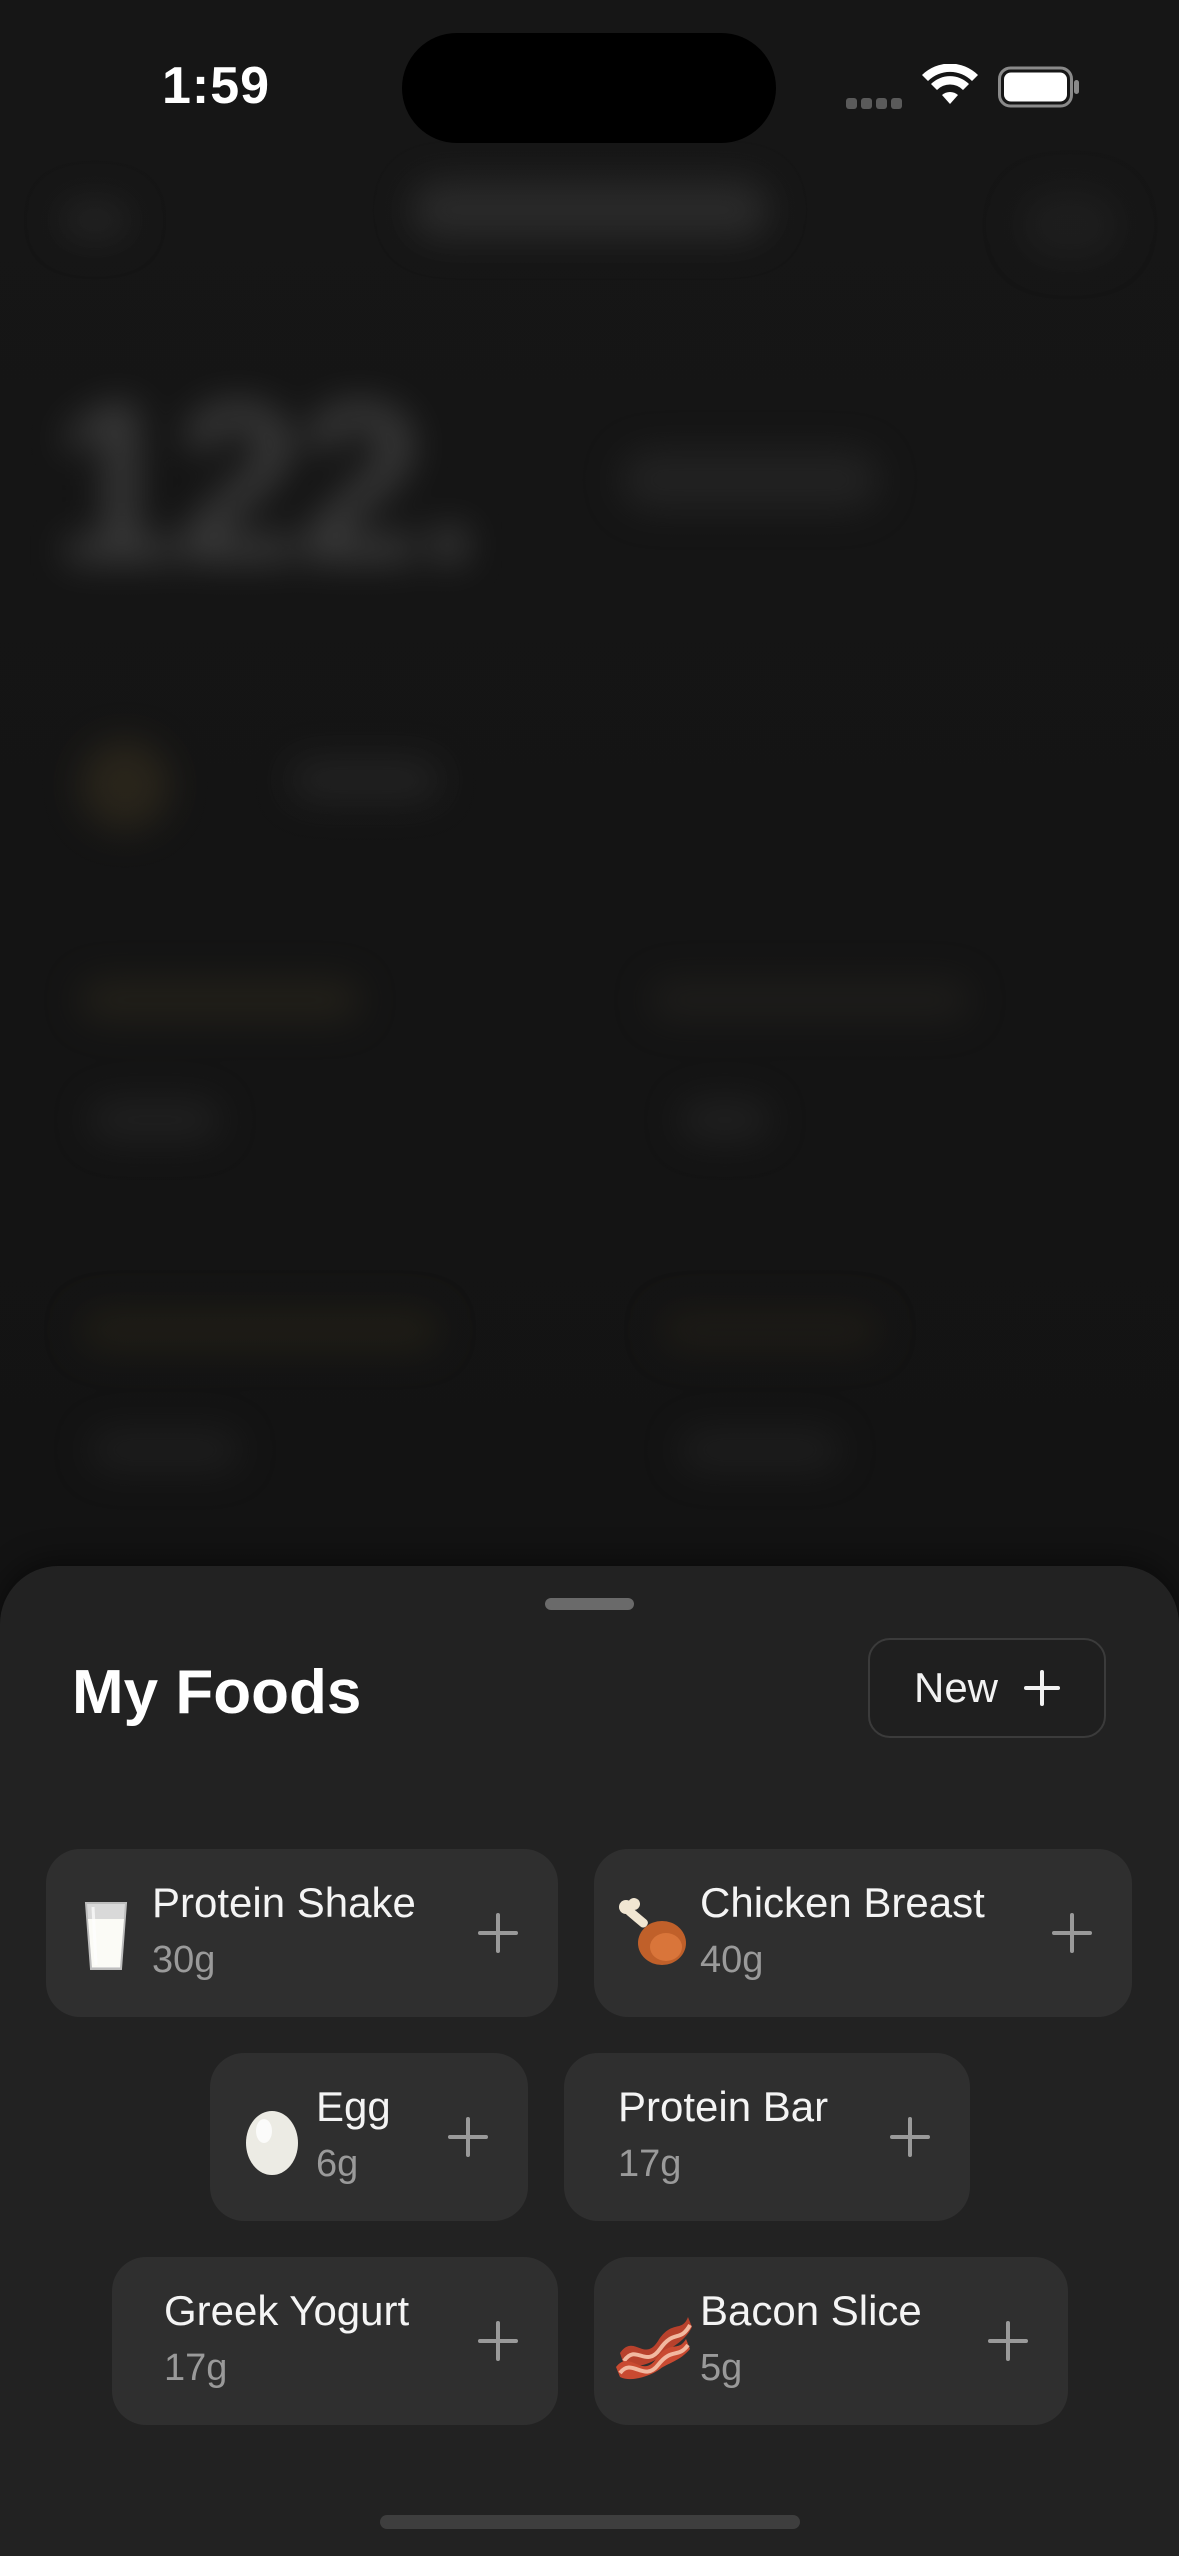 Image resolution: width=1179 pixels, height=2556 pixels. Describe the element at coordinates (590, 2522) in the screenshot. I see `home-indicator` at that location.